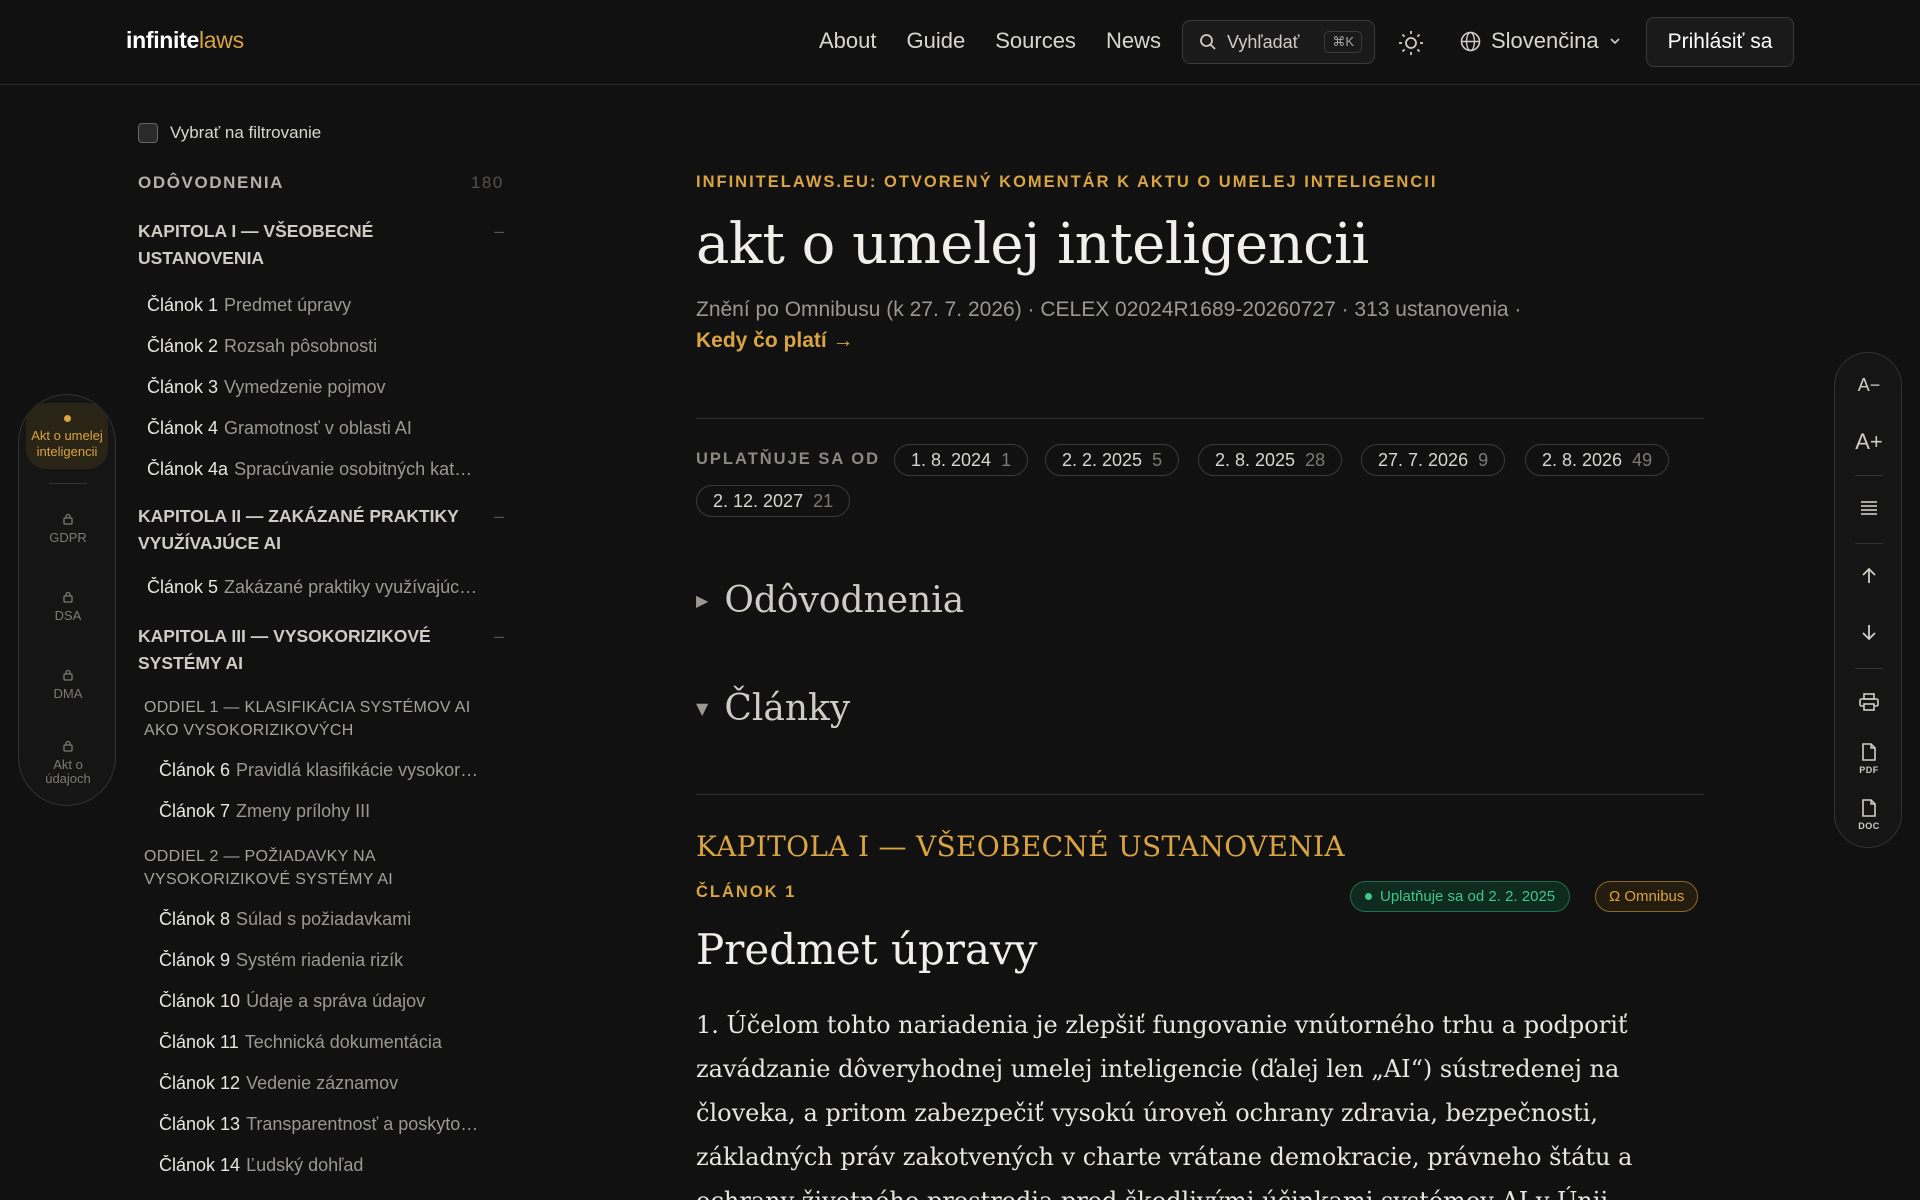 This screenshot has width=1920, height=1200. What do you see at coordinates (68, 772) in the screenshot?
I see `law-data-act-label: Akt o údajoch` at bounding box center [68, 772].